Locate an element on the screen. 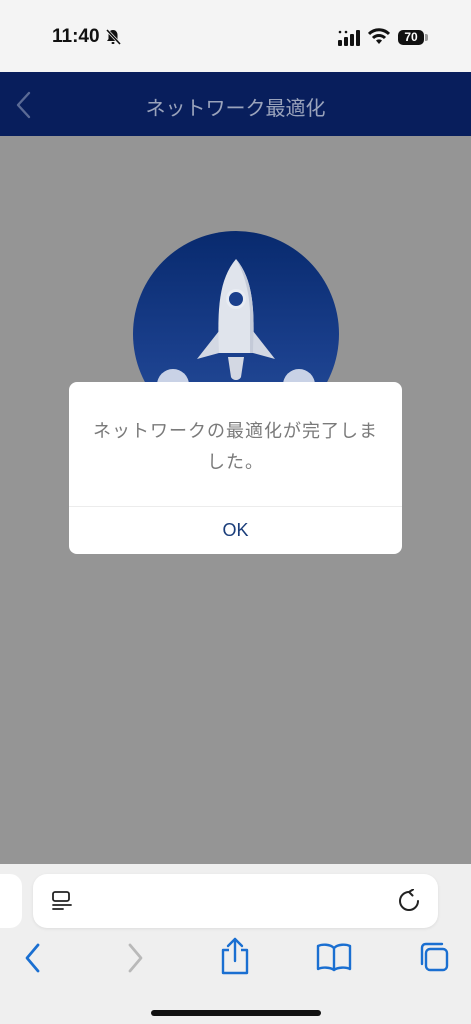  wifi-icon is located at coordinates (379, 36).